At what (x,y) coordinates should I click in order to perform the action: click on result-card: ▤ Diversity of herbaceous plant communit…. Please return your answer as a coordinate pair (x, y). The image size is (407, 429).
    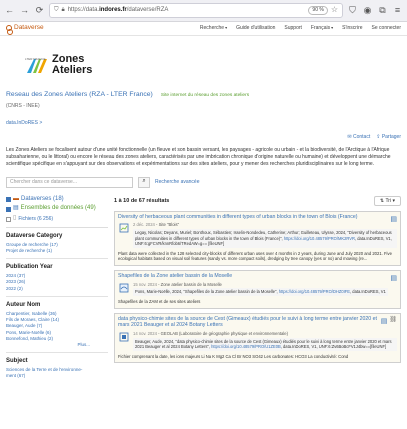
    Looking at the image, I should click on (257, 238).